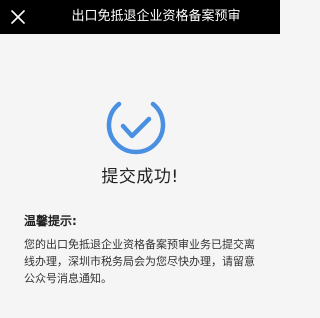 This screenshot has width=320, height=318. I want to click on tips-heading: 温馨提示:, so click(50, 221).